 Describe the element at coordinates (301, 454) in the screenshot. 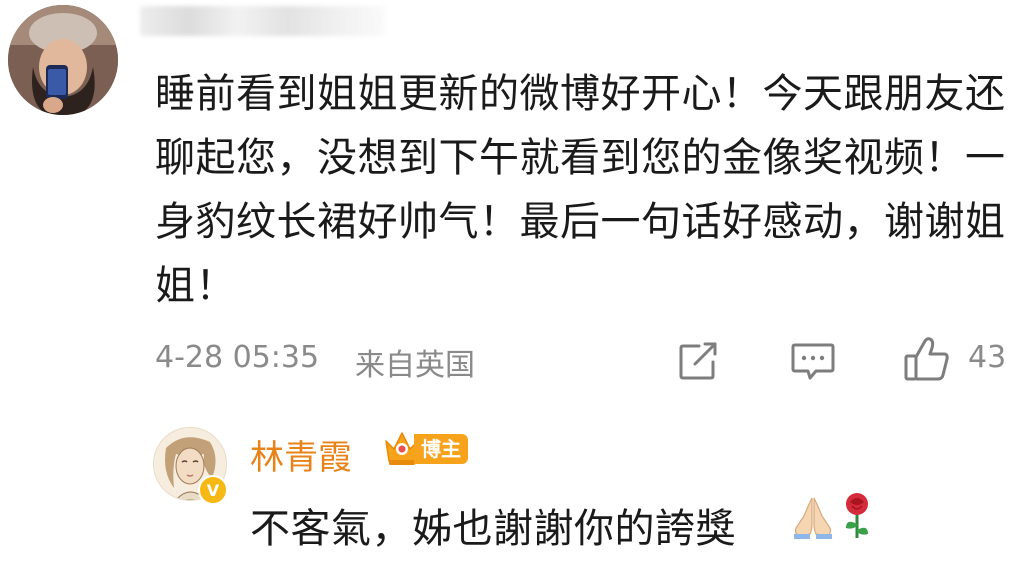

I see `reply-author-name: 林青霞` at that location.